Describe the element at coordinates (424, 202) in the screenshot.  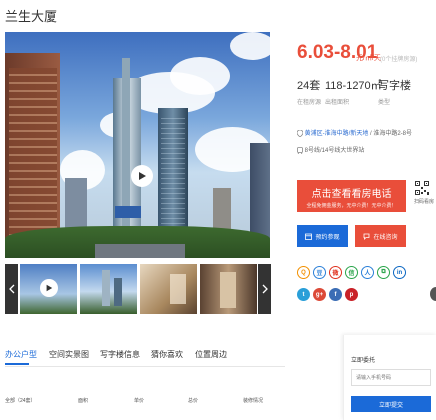
I see `qr-label: 扫码看房` at that location.